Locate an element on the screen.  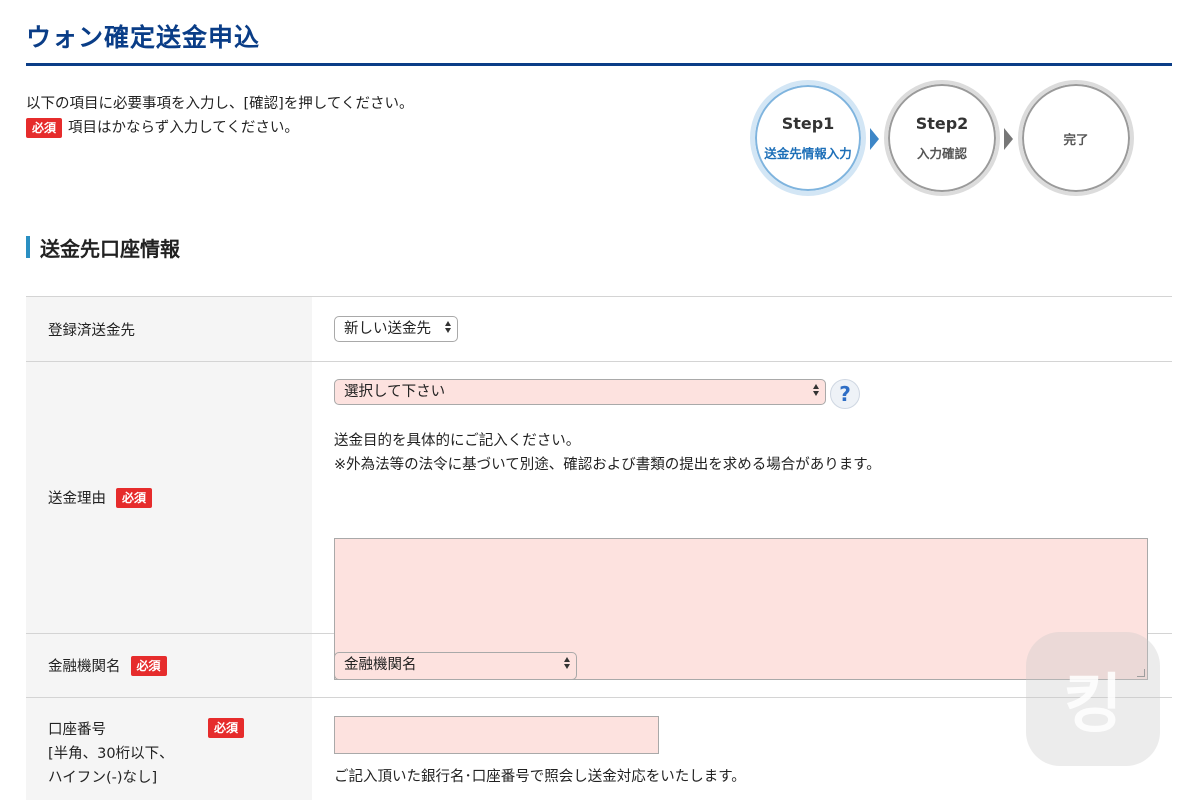
section-heading: 送金先口座情報 is located at coordinates (103, 247).